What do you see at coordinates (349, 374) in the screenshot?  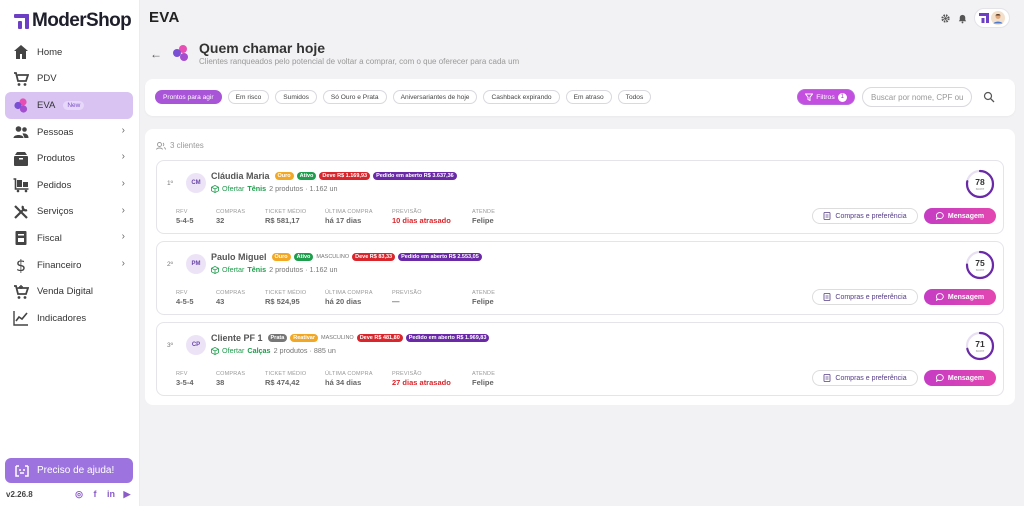 I see `stat-header: ÚLTIMA COMPRA` at bounding box center [349, 374].